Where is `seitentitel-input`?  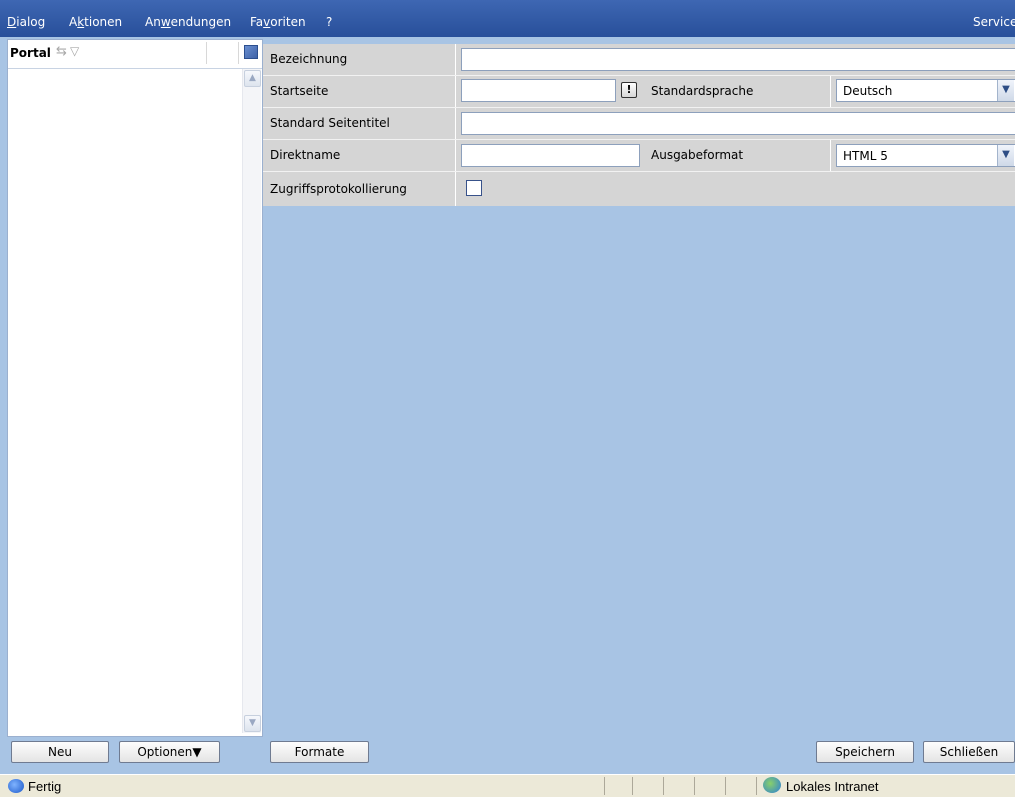 seitentitel-input is located at coordinates (738, 123).